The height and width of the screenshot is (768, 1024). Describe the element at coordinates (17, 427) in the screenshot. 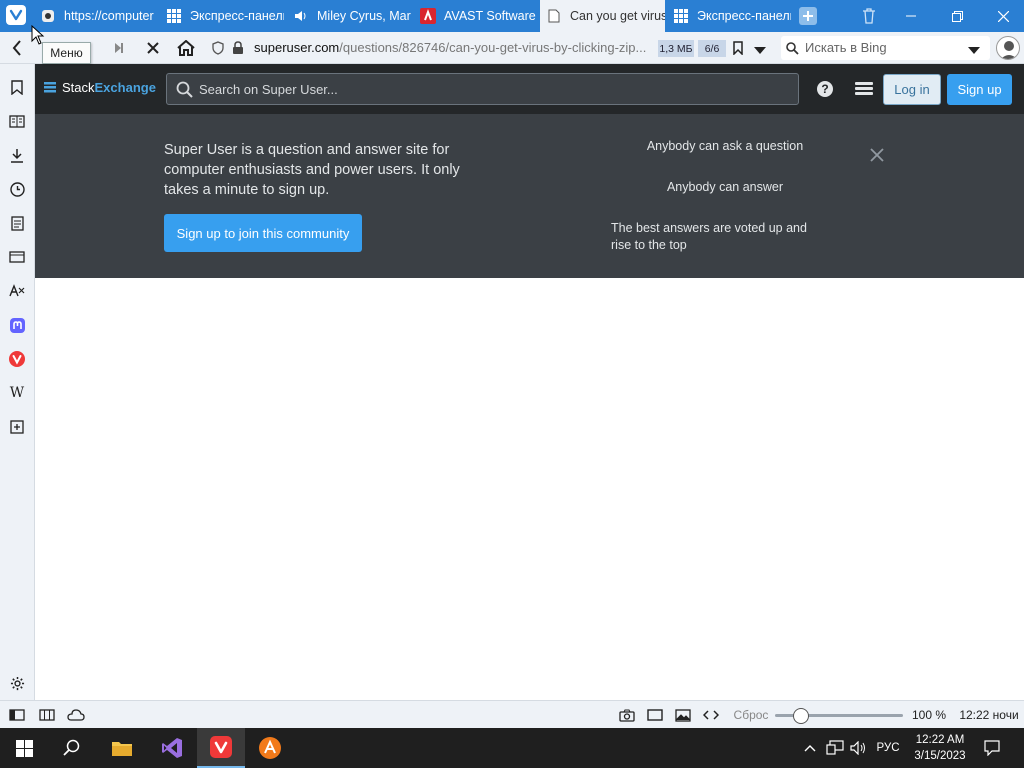

I see `panel-add-button` at that location.